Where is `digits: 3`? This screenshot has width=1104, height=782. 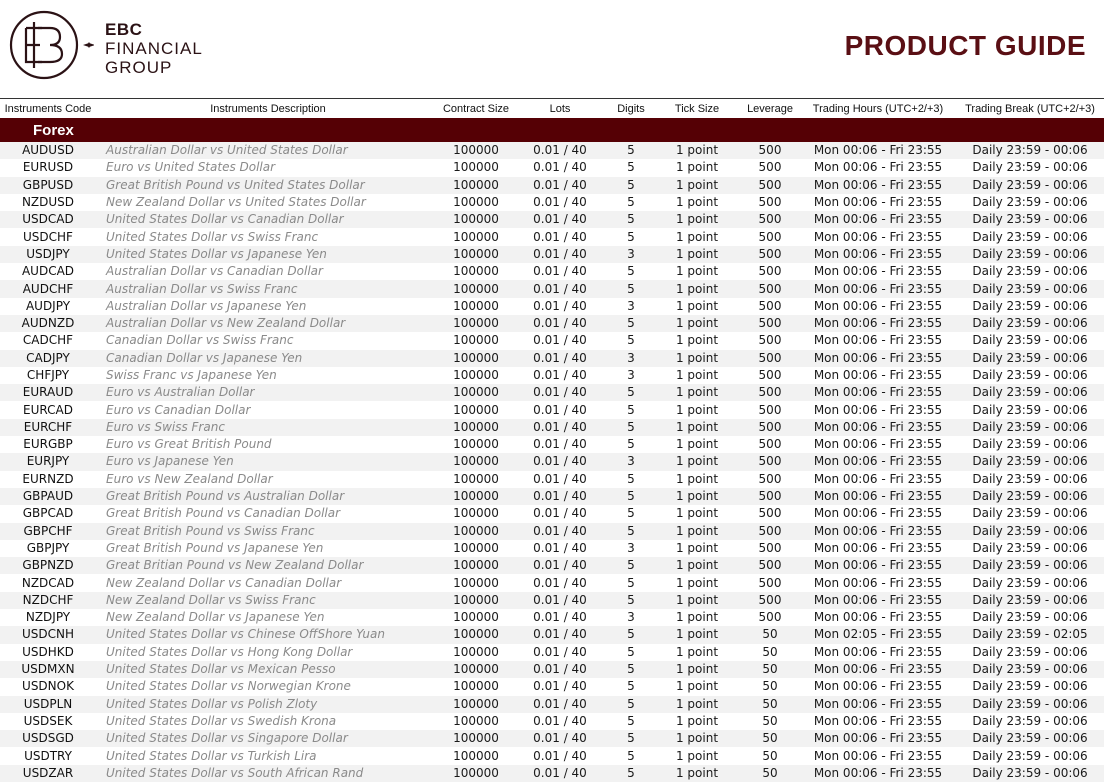
digits: 3 is located at coordinates (631, 254).